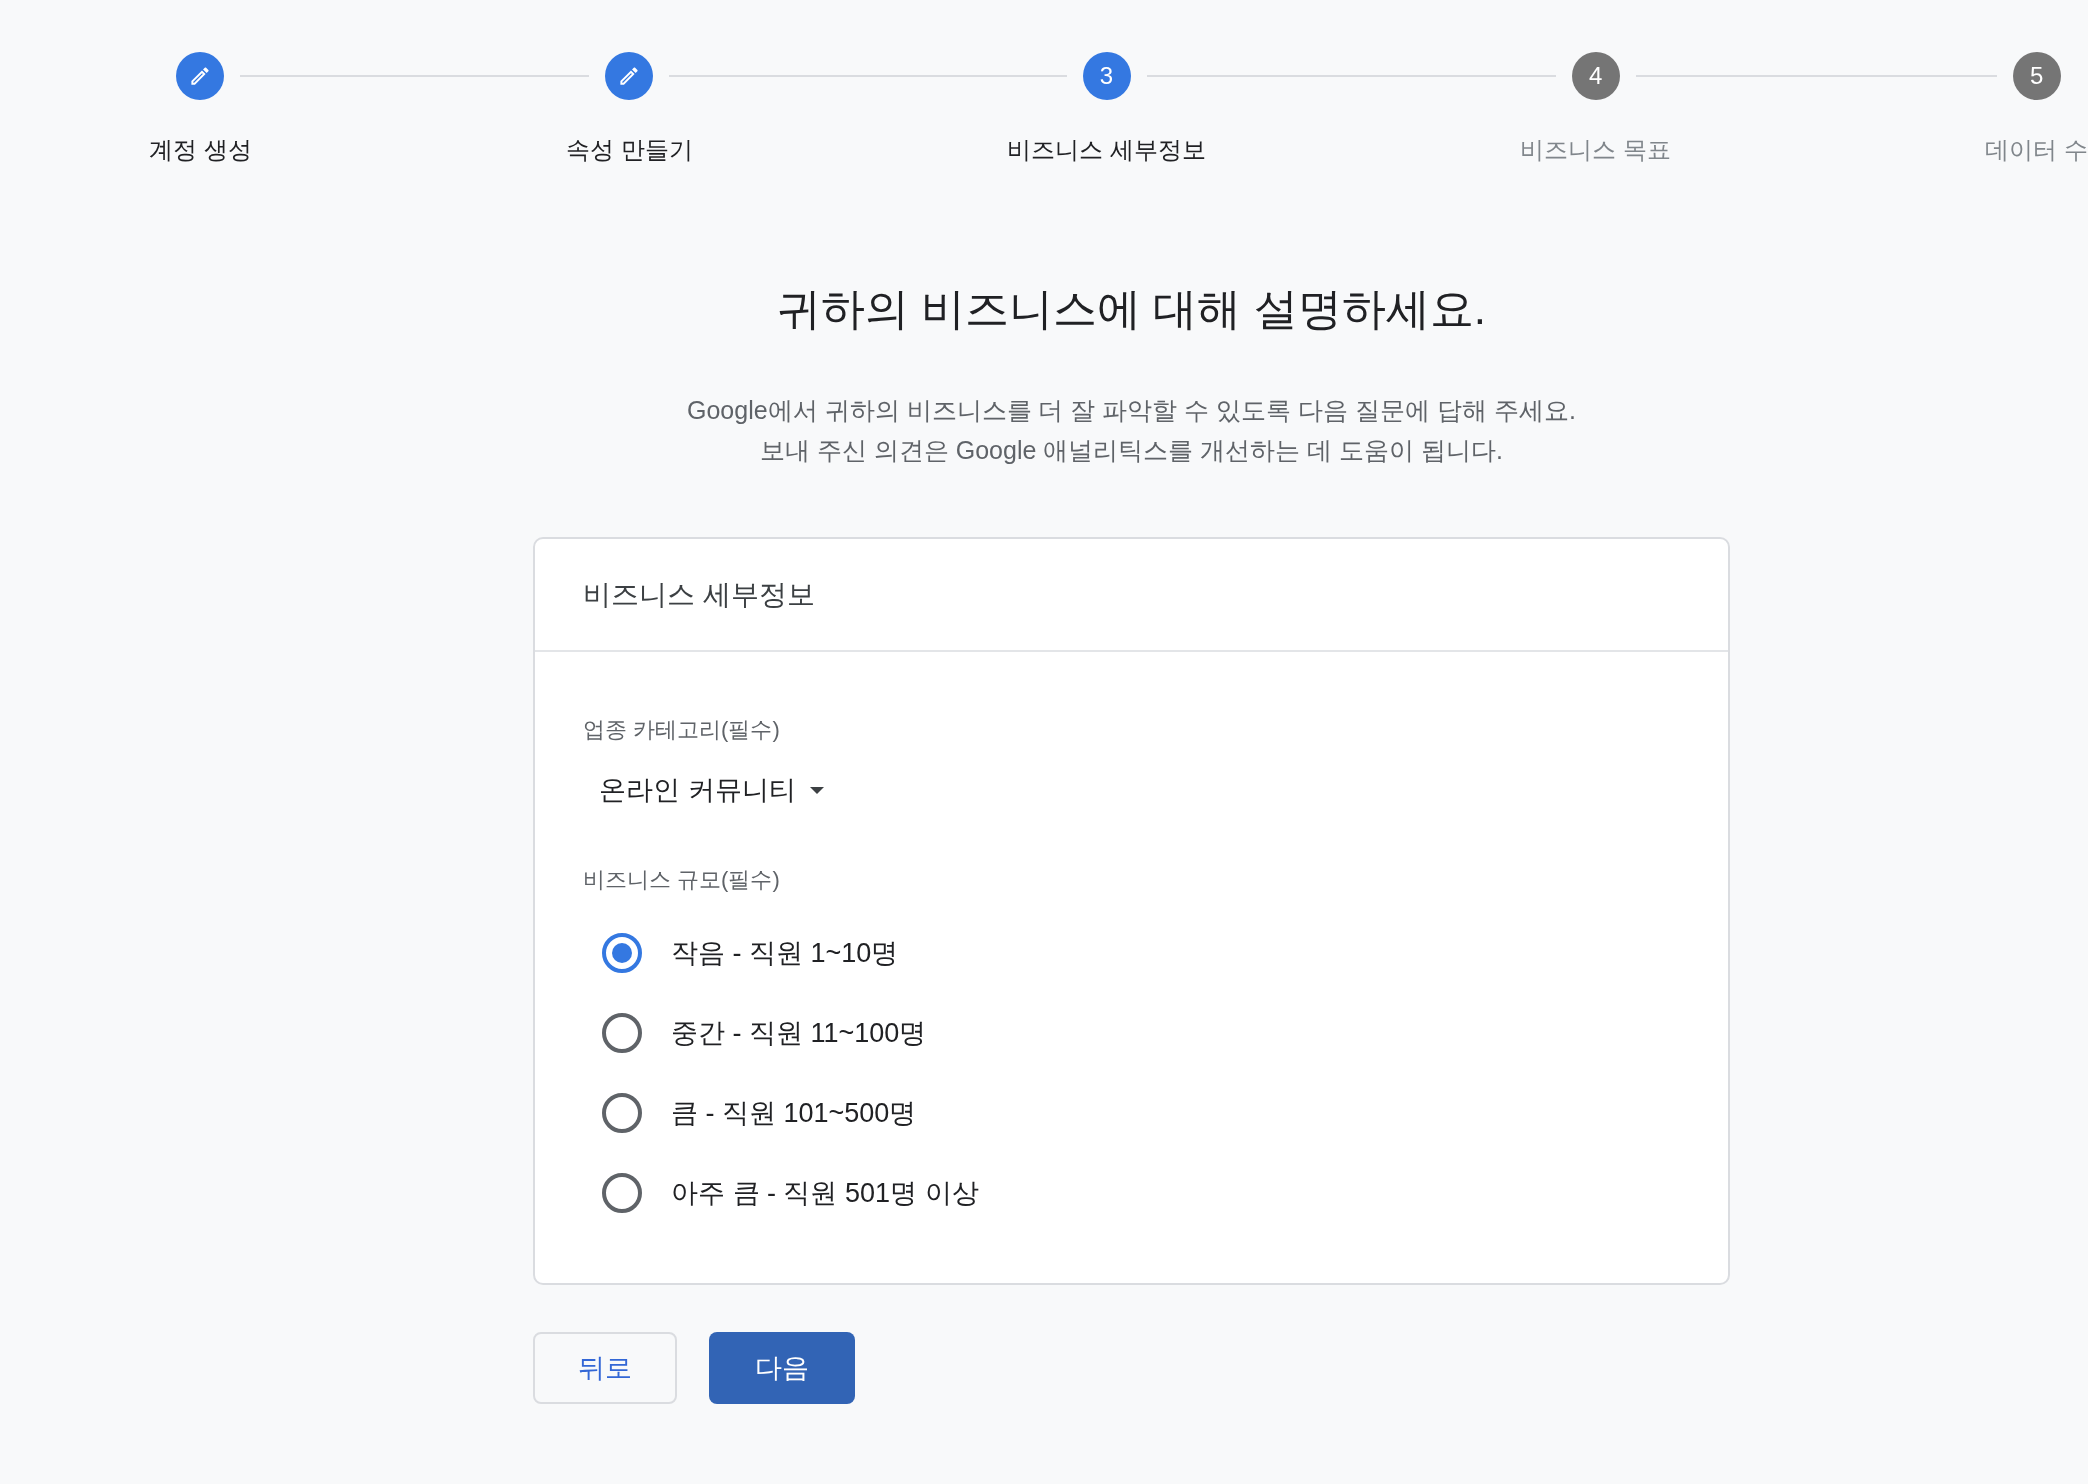 The height and width of the screenshot is (1484, 2088). Describe the element at coordinates (816, 790) in the screenshot. I see `caret-icon` at that location.